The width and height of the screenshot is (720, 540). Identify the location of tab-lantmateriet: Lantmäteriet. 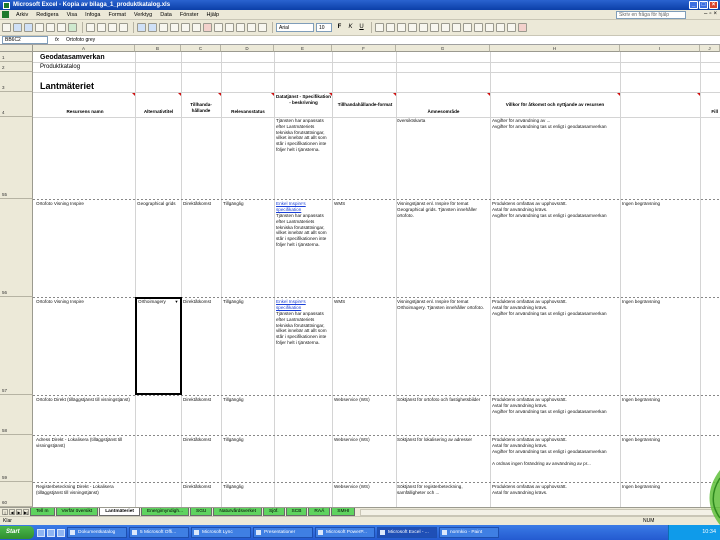
(119, 512).